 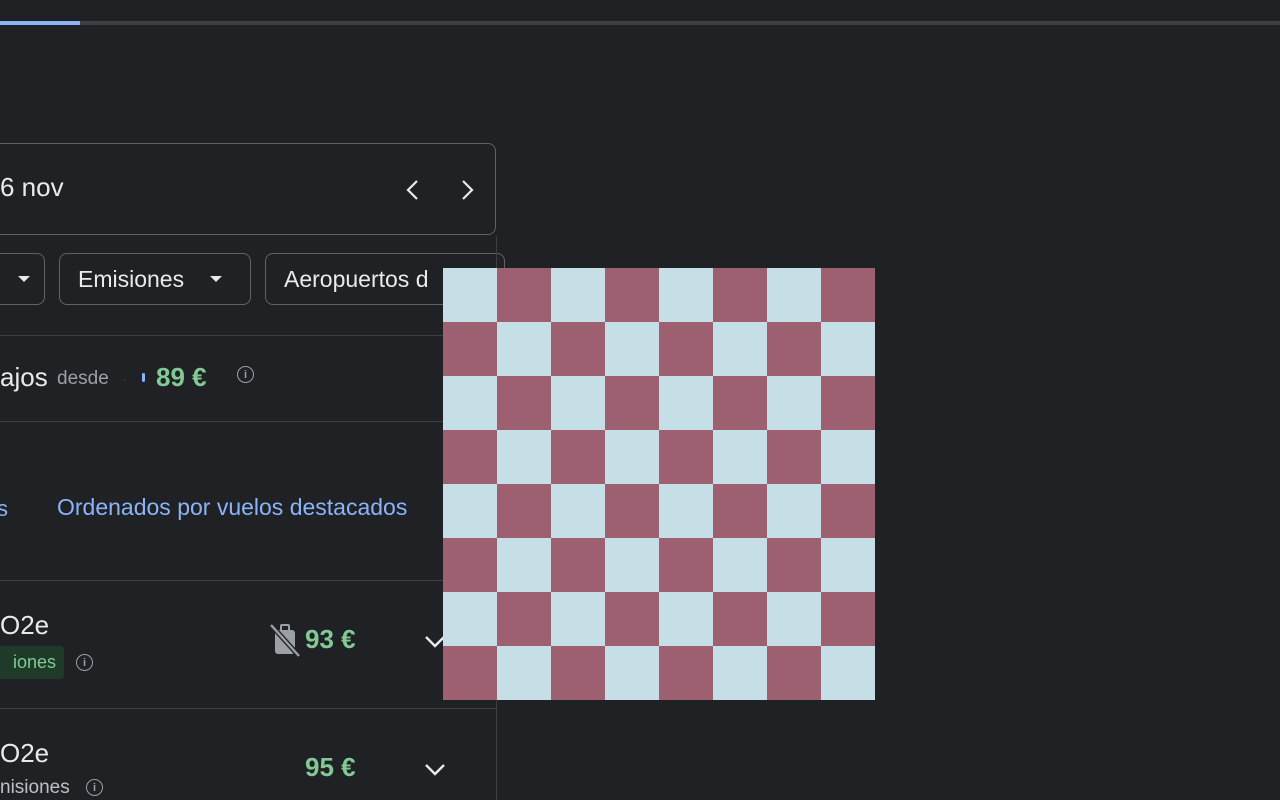 I want to click on chip-label: Emisiones, so click(x=131, y=278).